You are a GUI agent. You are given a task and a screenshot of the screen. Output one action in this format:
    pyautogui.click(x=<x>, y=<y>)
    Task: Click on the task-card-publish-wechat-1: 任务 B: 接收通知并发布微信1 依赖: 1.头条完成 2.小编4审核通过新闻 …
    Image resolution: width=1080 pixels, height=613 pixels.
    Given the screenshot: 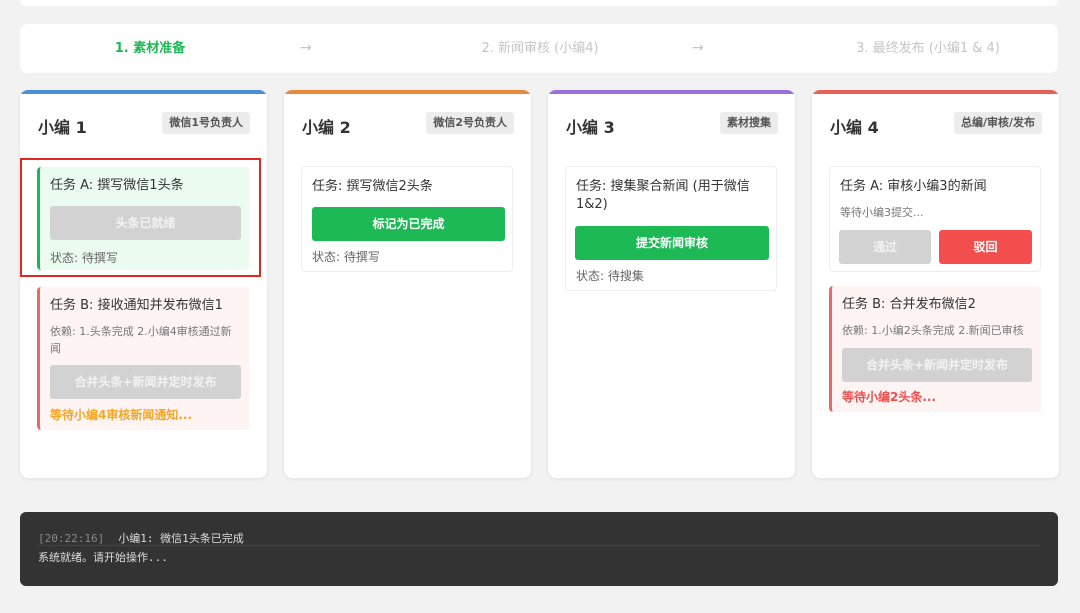 What is the action you would take?
    pyautogui.click(x=143, y=358)
    